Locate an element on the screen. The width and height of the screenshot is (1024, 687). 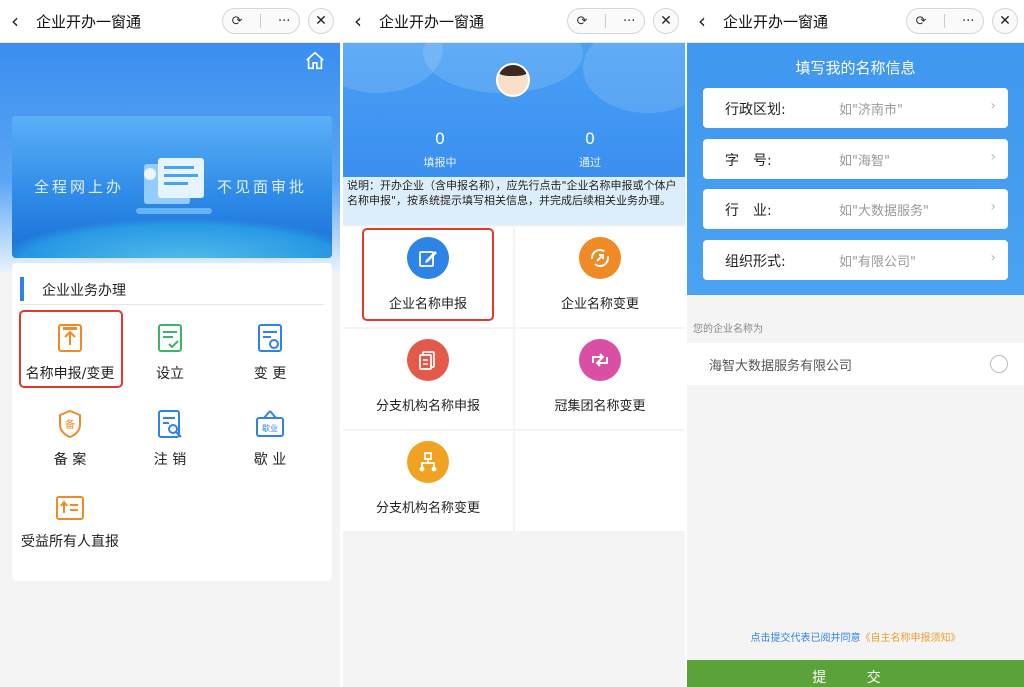
branch-icon is located at coordinates (428, 462).